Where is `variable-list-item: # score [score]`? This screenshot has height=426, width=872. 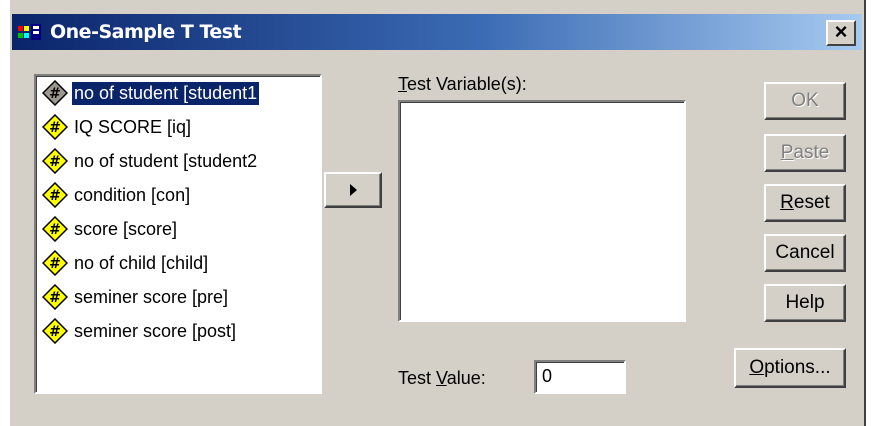 variable-list-item: # score [score] is located at coordinates (178, 229).